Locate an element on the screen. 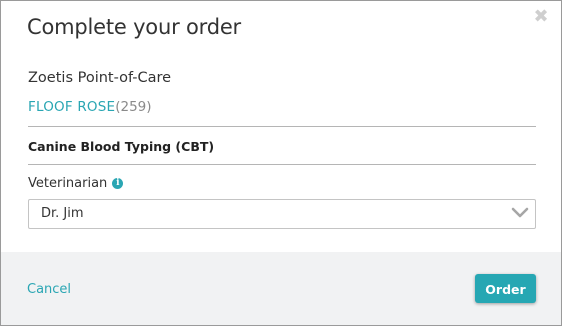 The height and width of the screenshot is (326, 562). veterinarian-label: Veterinarian i is located at coordinates (76, 183).